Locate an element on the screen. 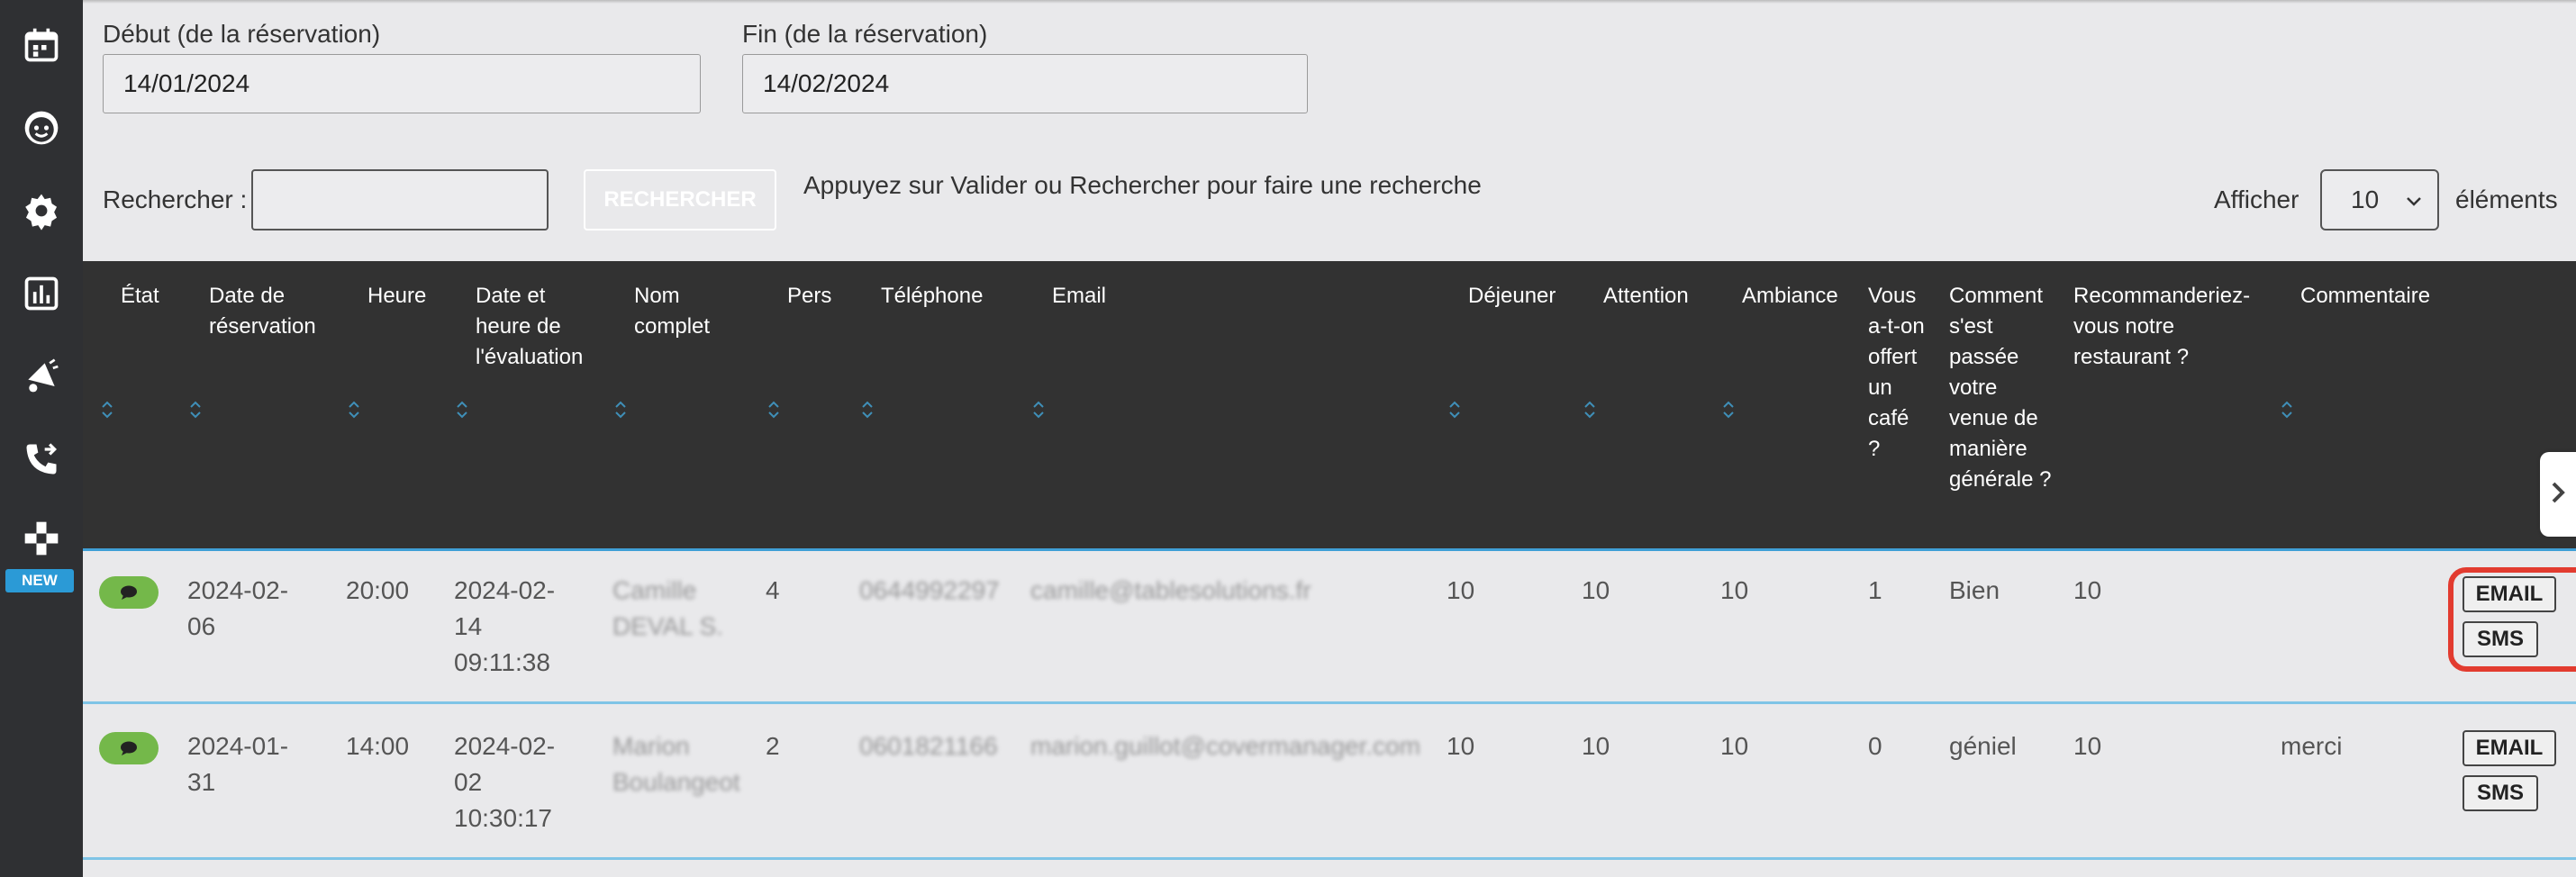 The width and height of the screenshot is (2576, 877). column-header-commentaire: Commentaire is located at coordinates (2381, 296).